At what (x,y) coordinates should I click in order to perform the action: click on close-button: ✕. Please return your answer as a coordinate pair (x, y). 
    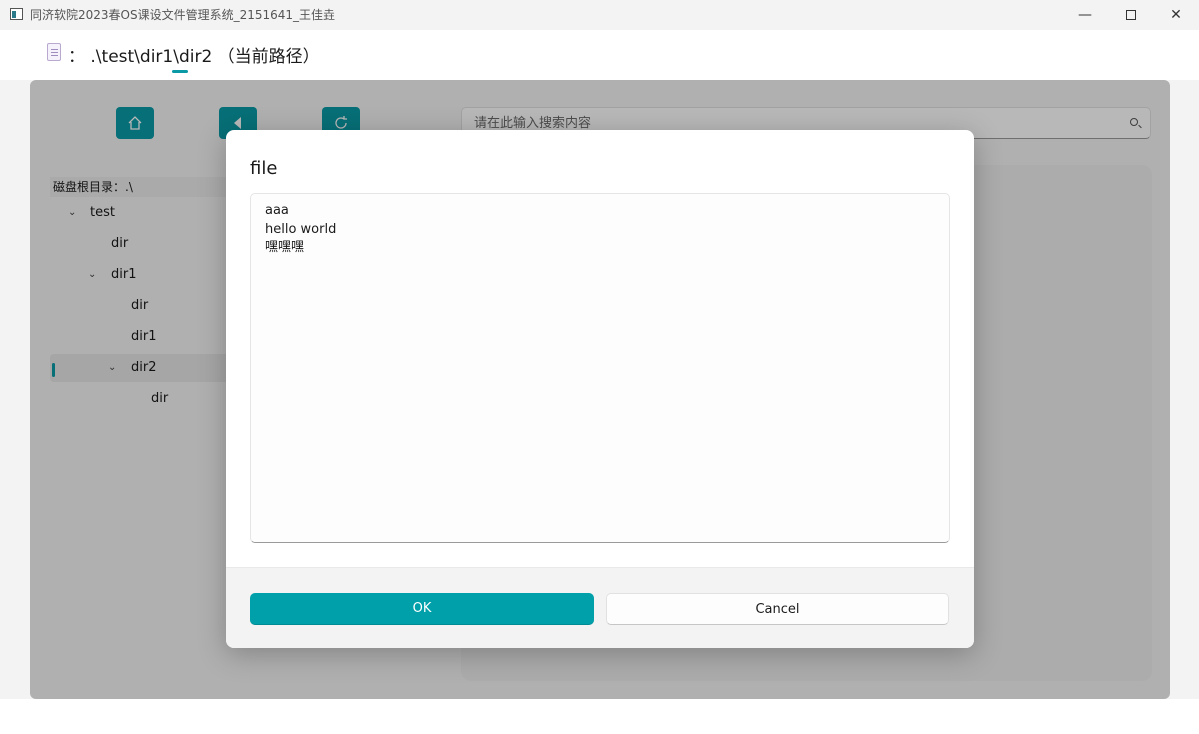
    Looking at the image, I should click on (1176, 15).